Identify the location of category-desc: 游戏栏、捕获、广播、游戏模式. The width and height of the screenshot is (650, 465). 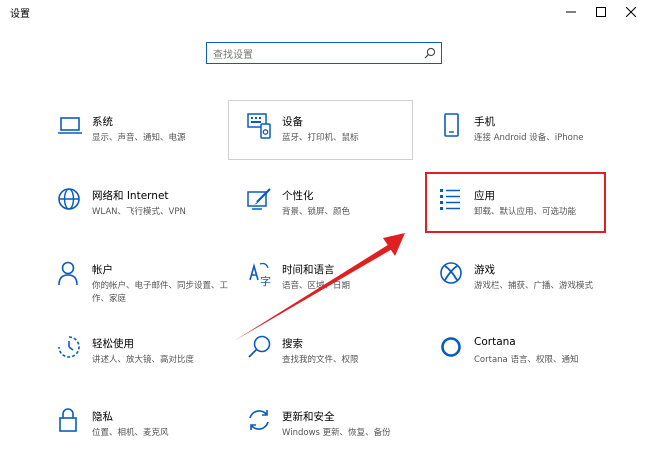
(534, 286).